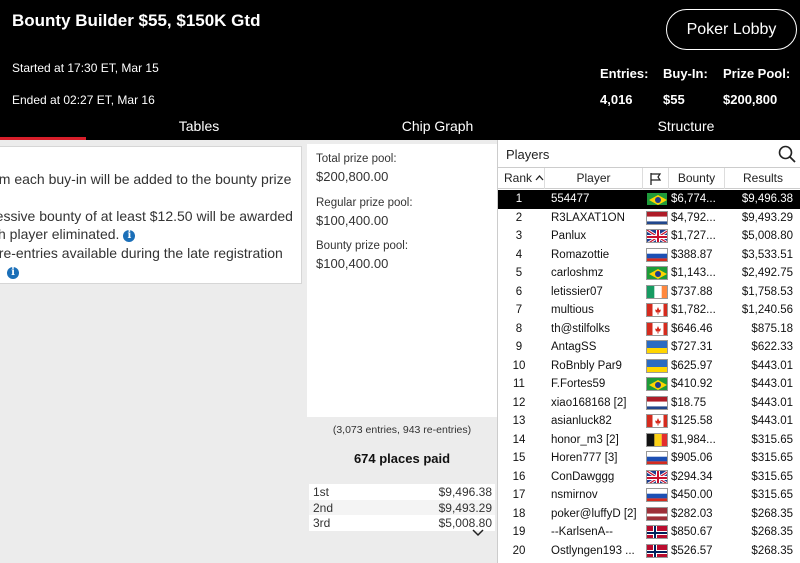 This screenshot has height=563, width=800. I want to click on player-row: 5 carloshmz $1,143... $2,492.75, so click(649, 273).